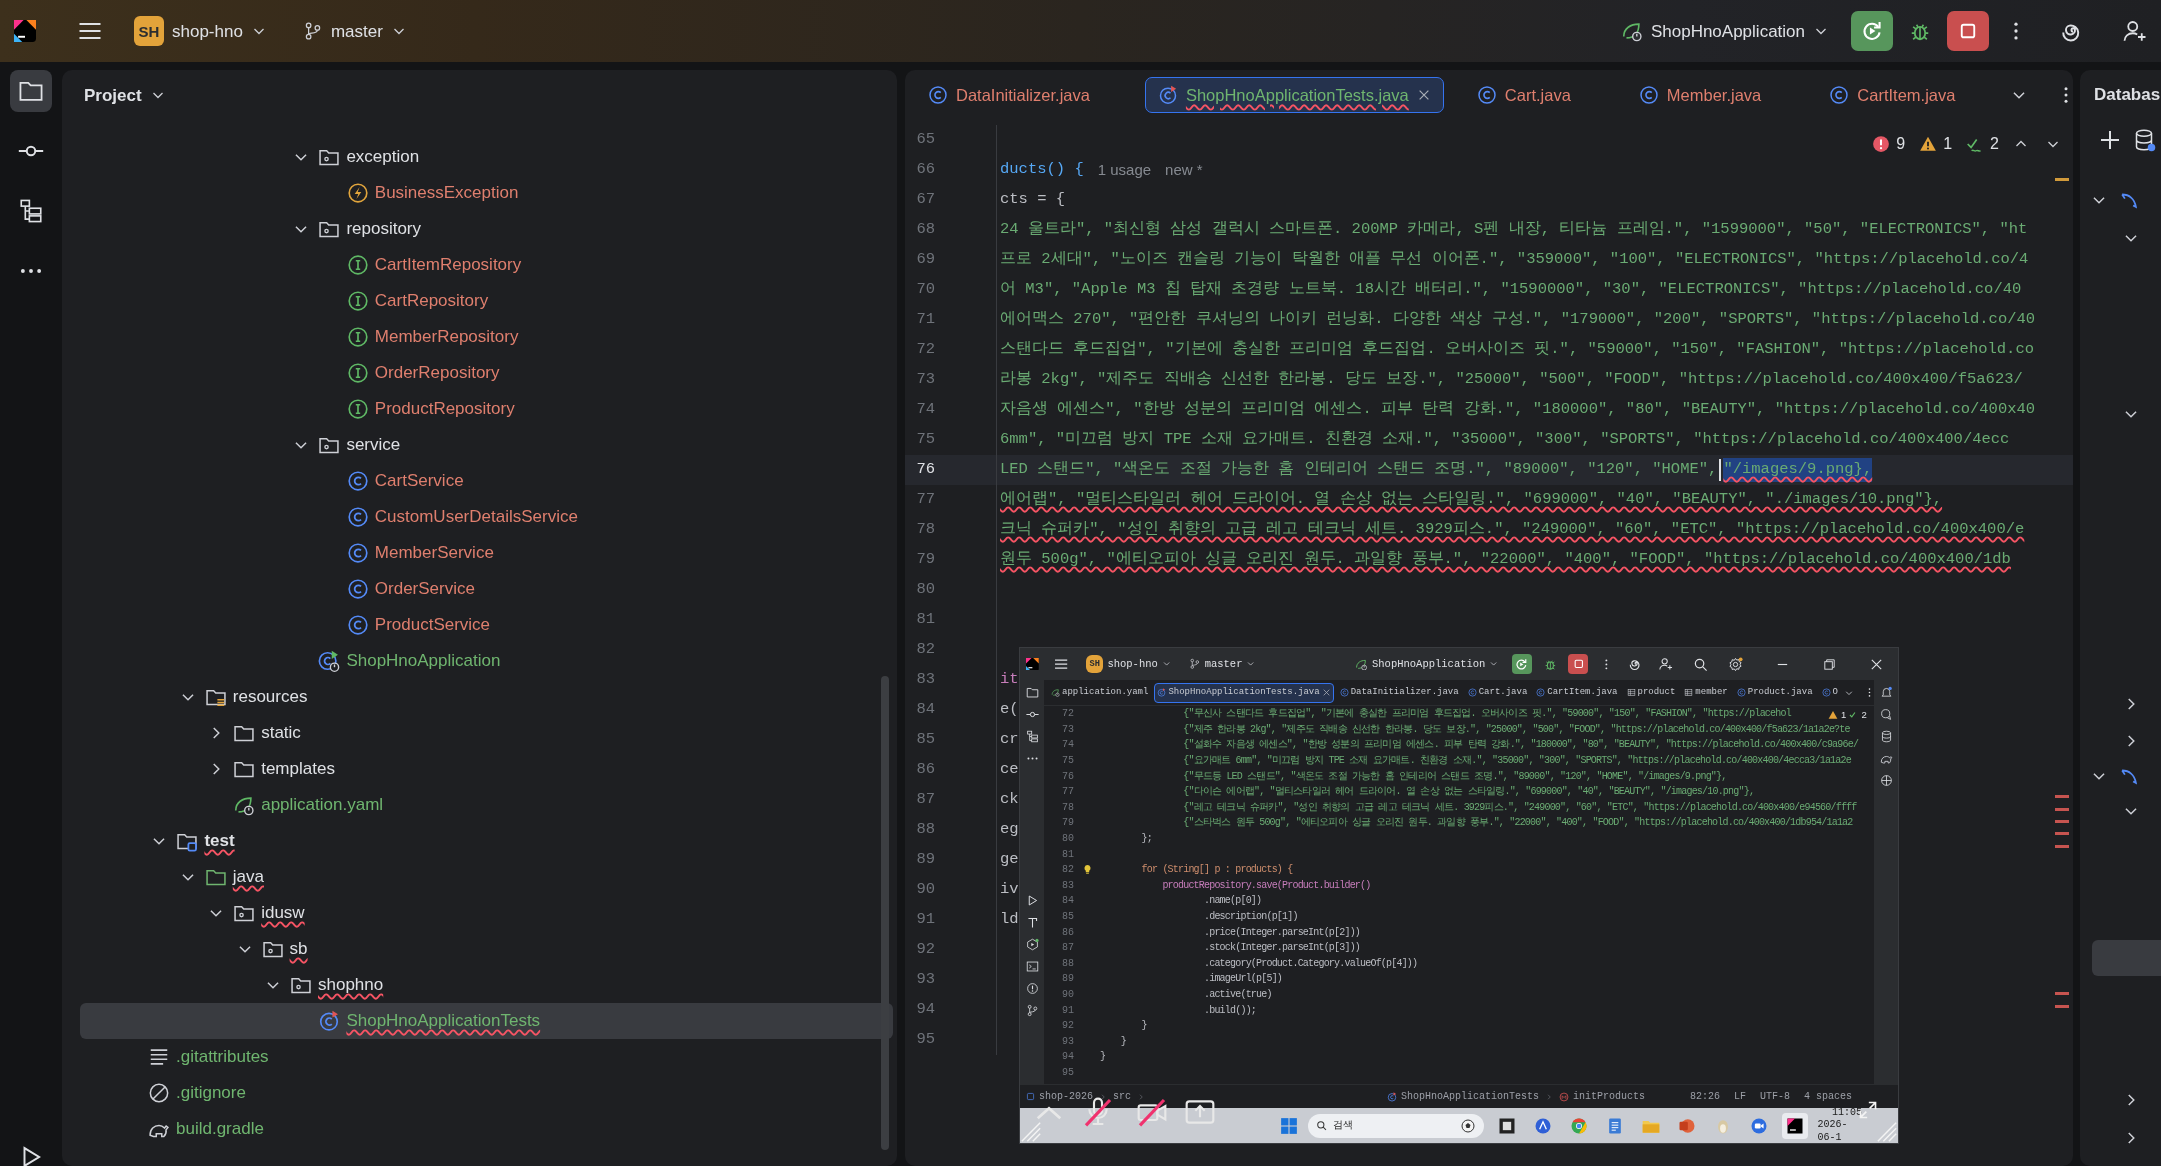  I want to click on search-field: 검색, so click(1396, 1125).